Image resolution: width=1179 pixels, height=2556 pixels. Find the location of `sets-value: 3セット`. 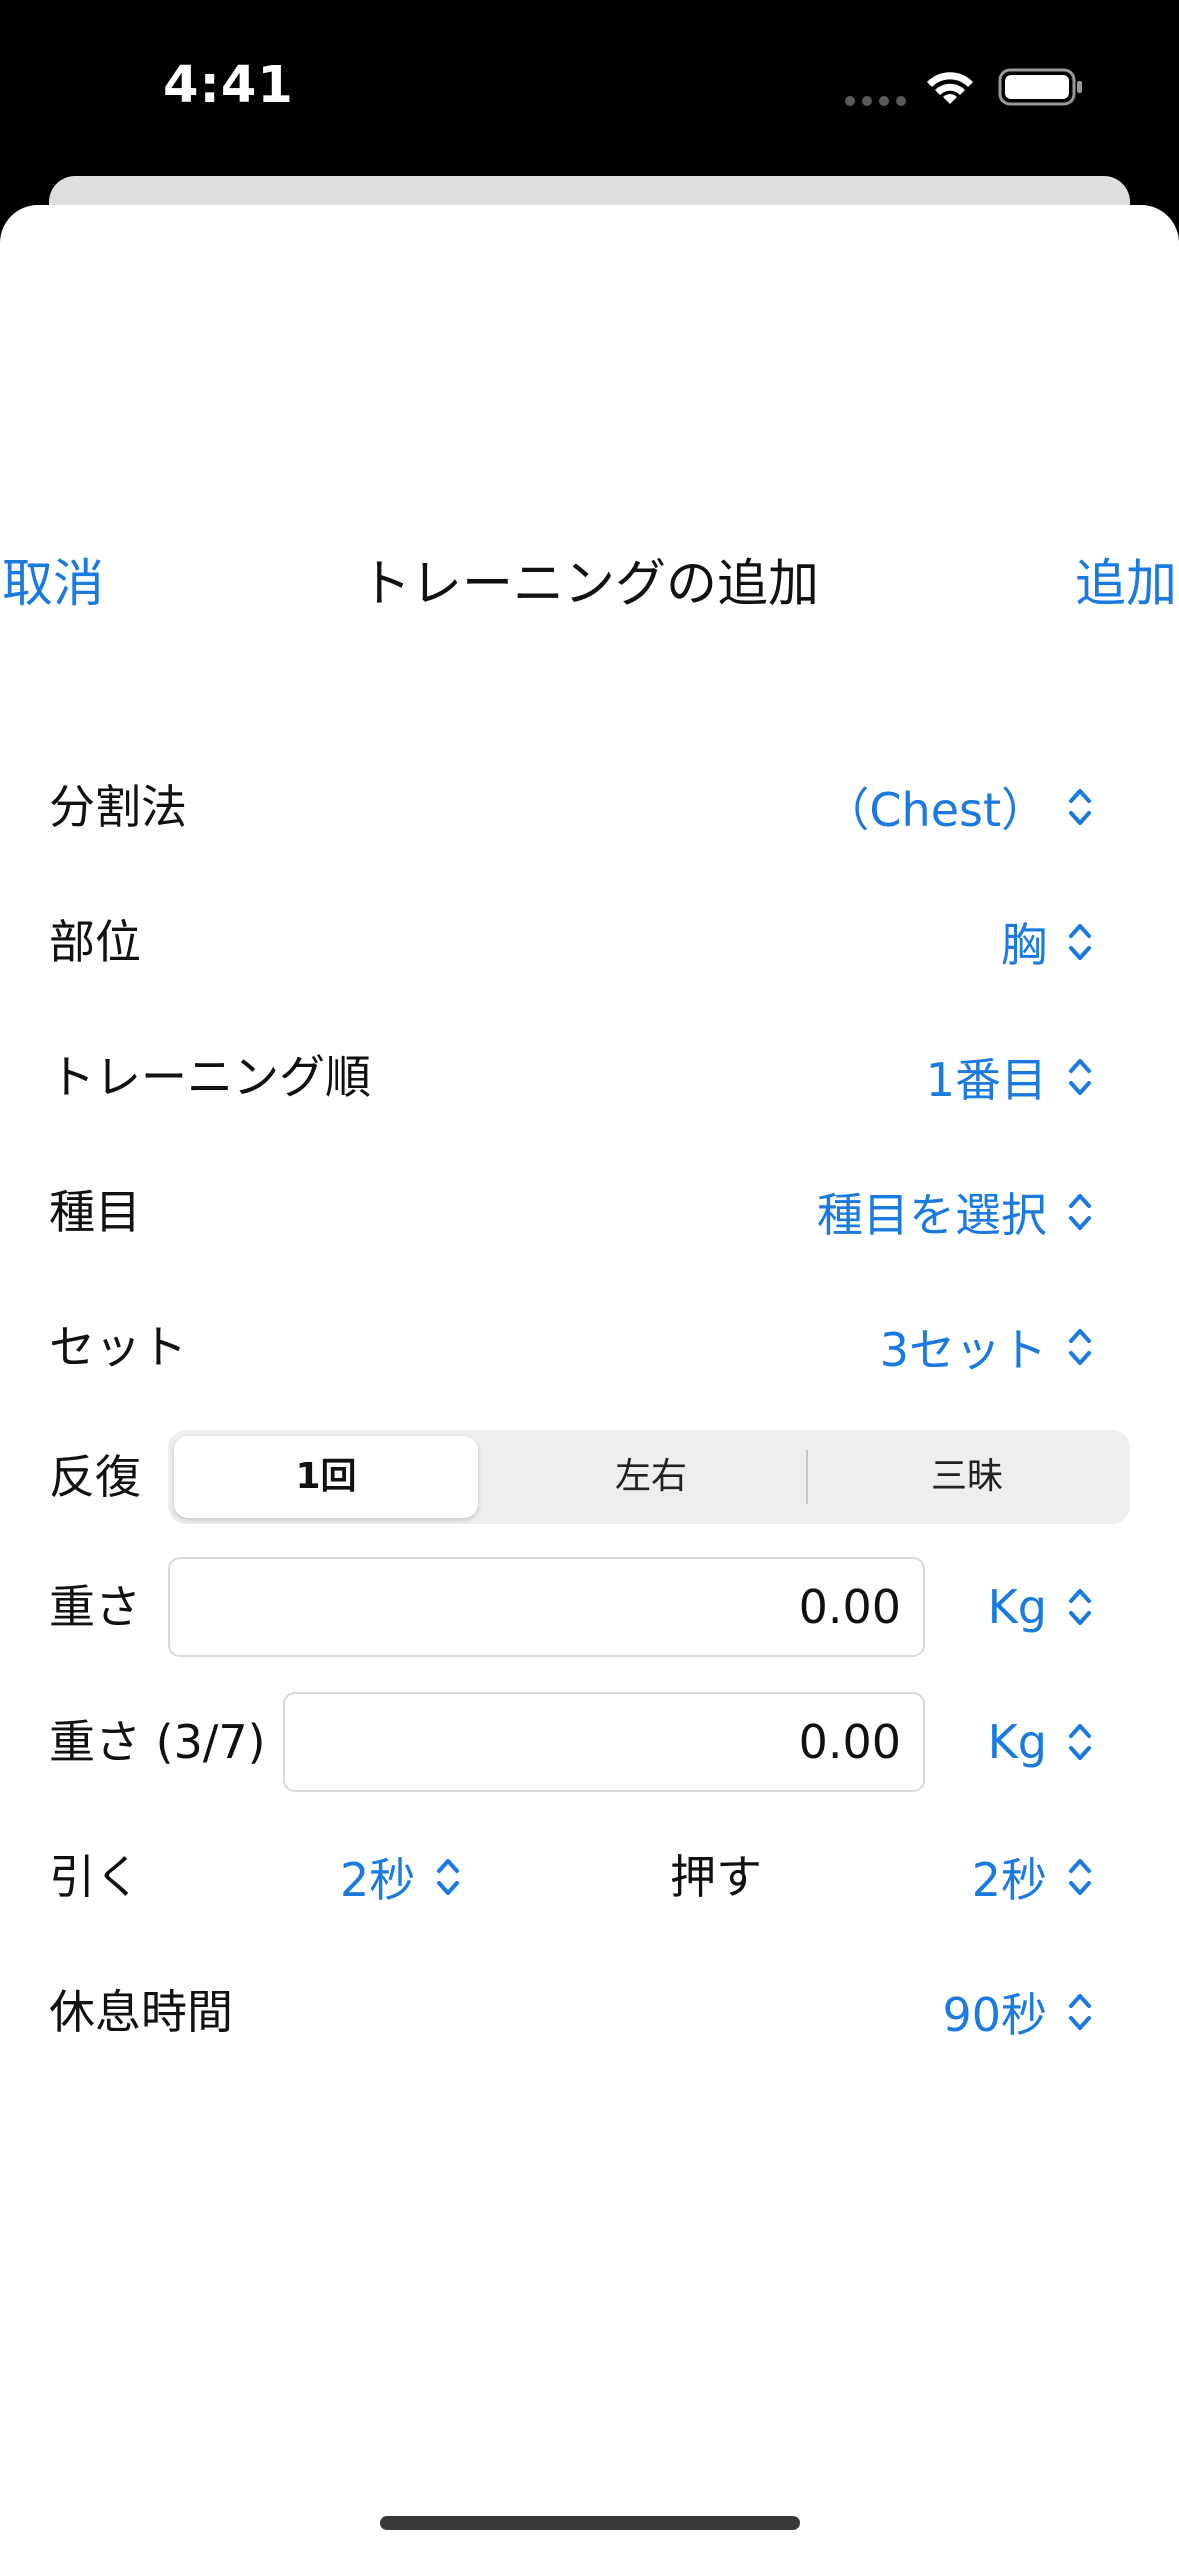

sets-value: 3セット is located at coordinates (963, 1350).